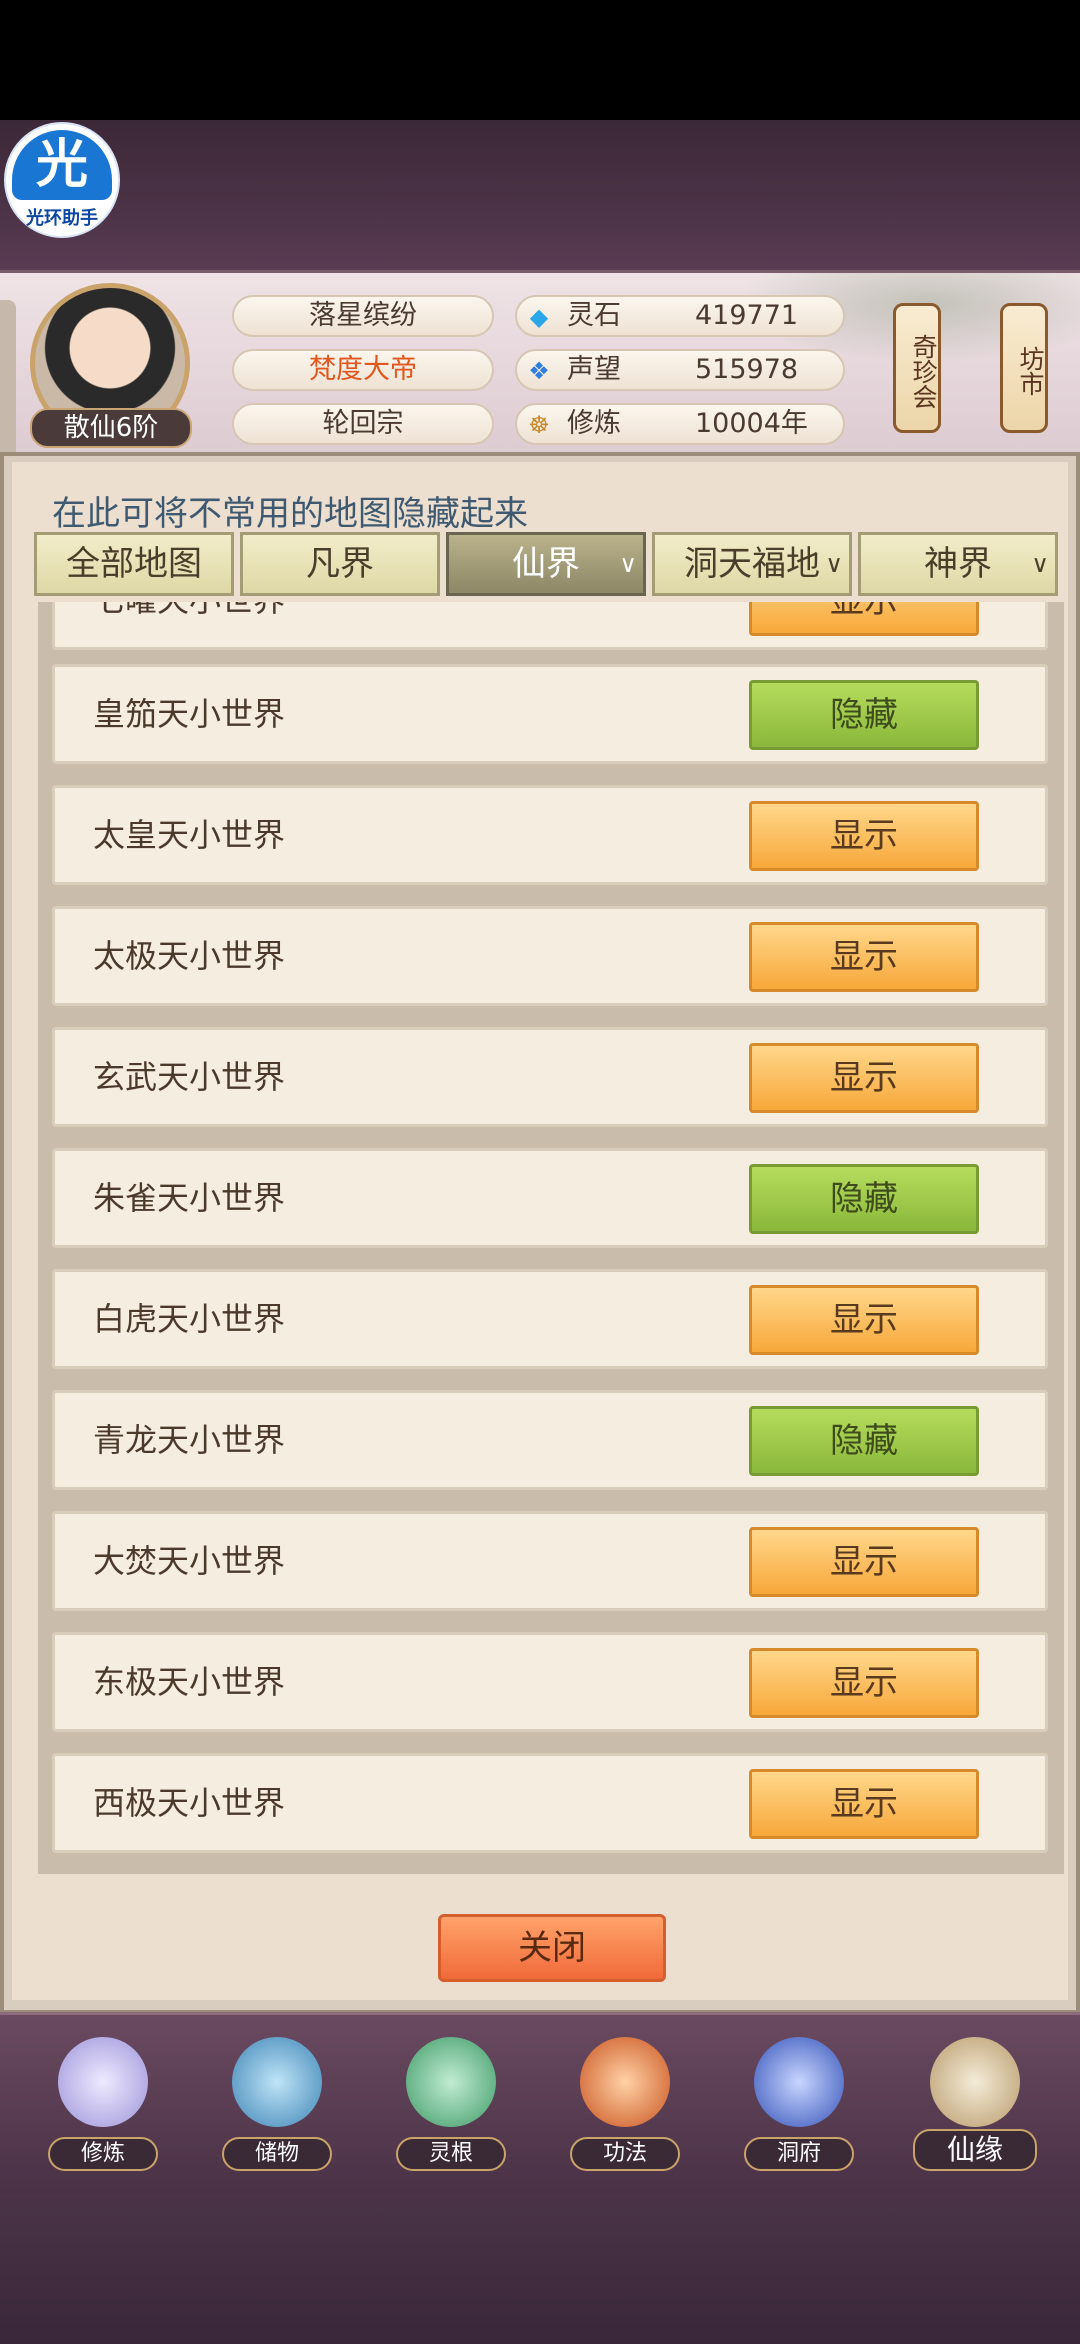 The width and height of the screenshot is (1080, 2344). Describe the element at coordinates (539, 371) in the screenshot. I see `crystal-icon: ❖` at that location.